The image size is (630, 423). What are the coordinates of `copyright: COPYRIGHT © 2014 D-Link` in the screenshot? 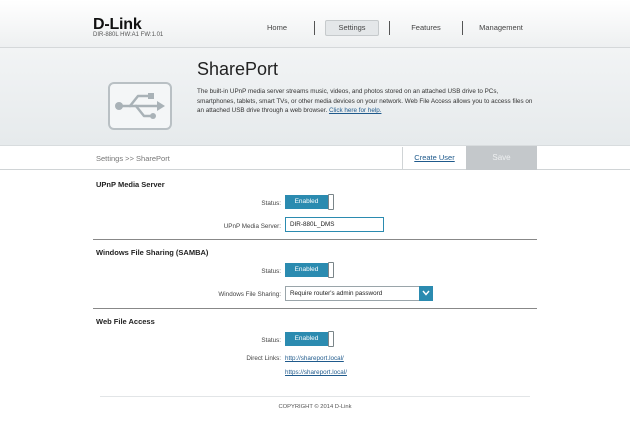 It's located at (315, 407).